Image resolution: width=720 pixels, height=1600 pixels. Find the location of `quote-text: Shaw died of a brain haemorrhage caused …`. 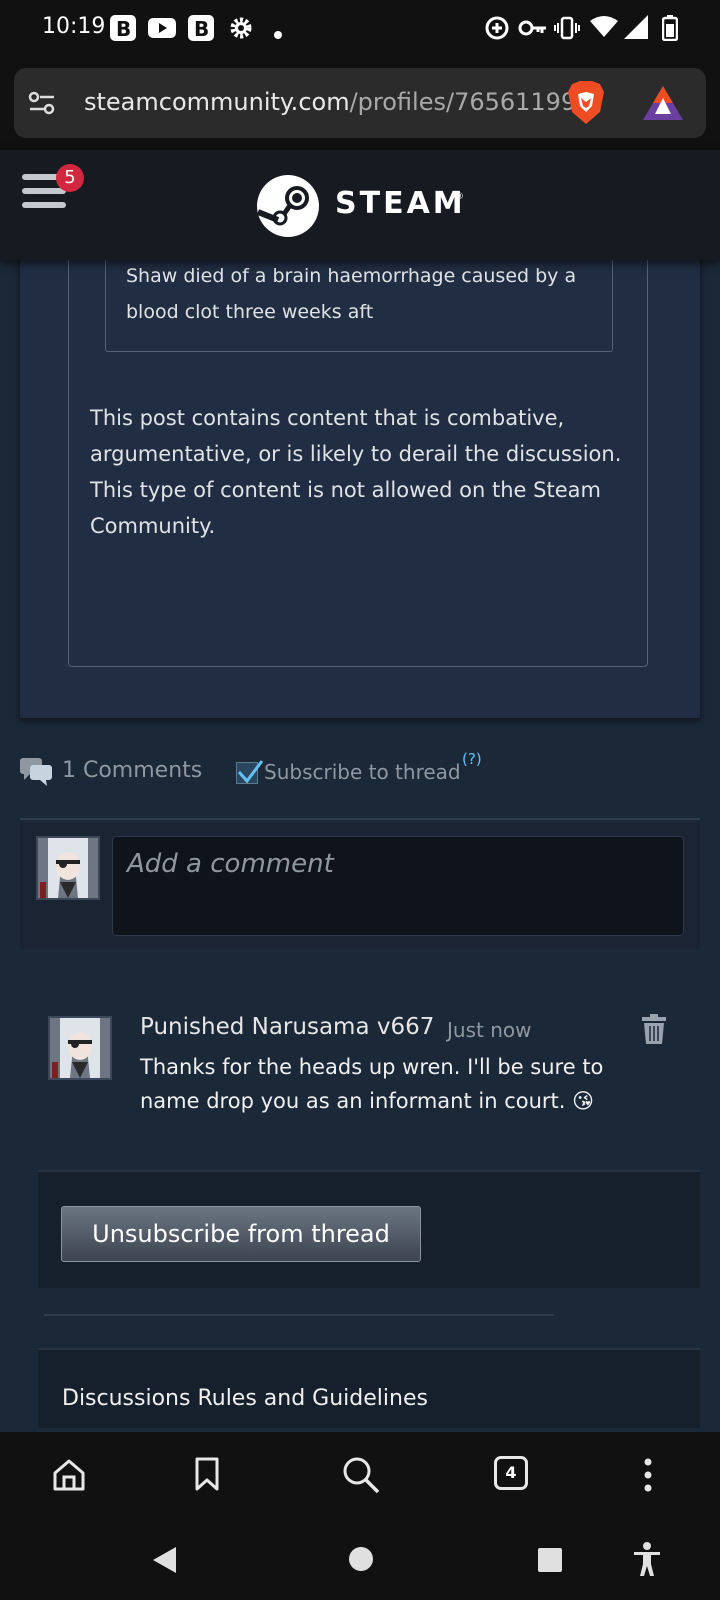

quote-text: Shaw died of a brain haemorrhage caused … is located at coordinates (351, 294).